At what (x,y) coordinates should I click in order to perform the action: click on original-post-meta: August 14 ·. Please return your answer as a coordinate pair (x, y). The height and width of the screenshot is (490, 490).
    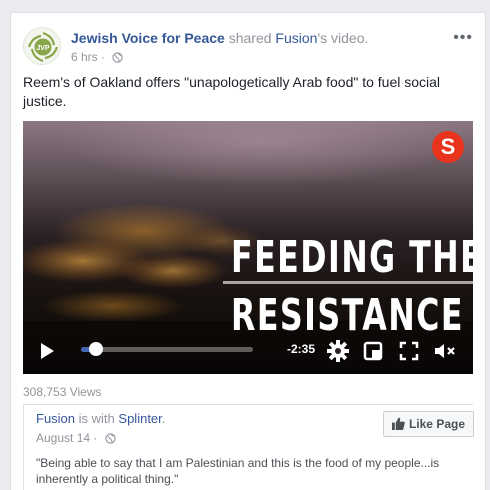
    Looking at the image, I should click on (76, 438).